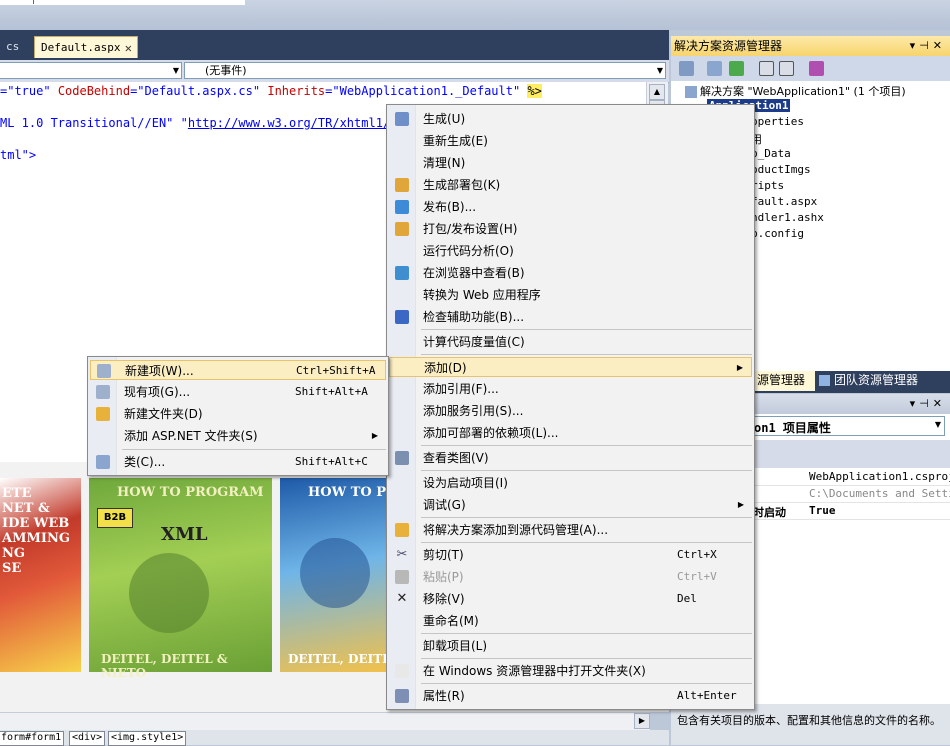 This screenshot has width=950, height=746. What do you see at coordinates (570, 185) in the screenshot?
I see `menu-item: 生成部署包(K)` at bounding box center [570, 185].